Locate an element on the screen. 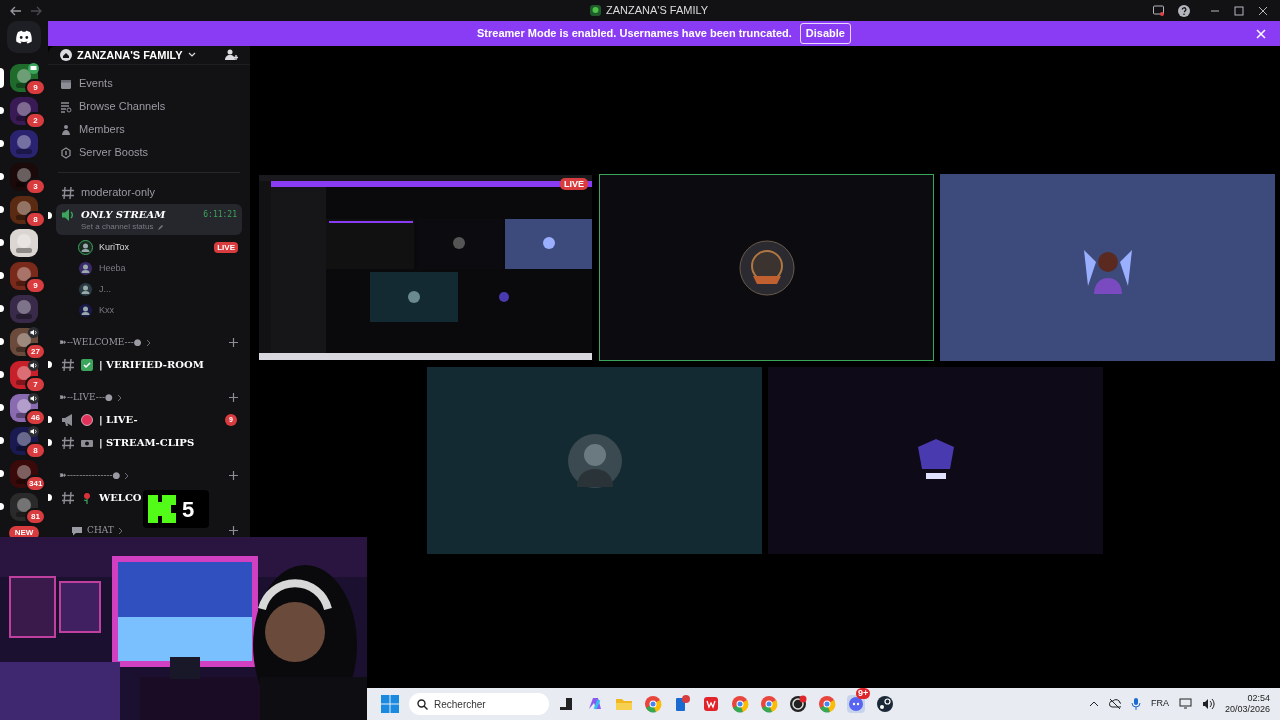  menu-item: Events is located at coordinates (149, 83).